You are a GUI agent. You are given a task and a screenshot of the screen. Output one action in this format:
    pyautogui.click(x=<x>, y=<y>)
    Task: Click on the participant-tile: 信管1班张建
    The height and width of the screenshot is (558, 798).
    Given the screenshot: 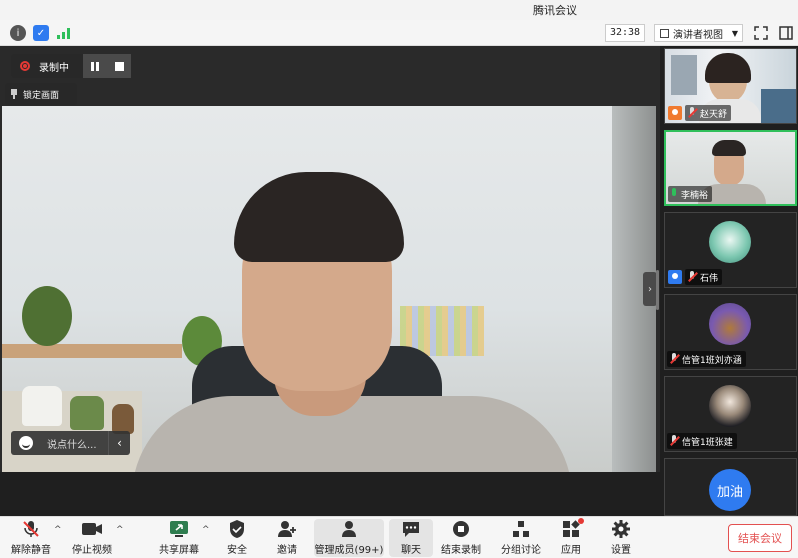 What is the action you would take?
    pyautogui.click(x=730, y=414)
    